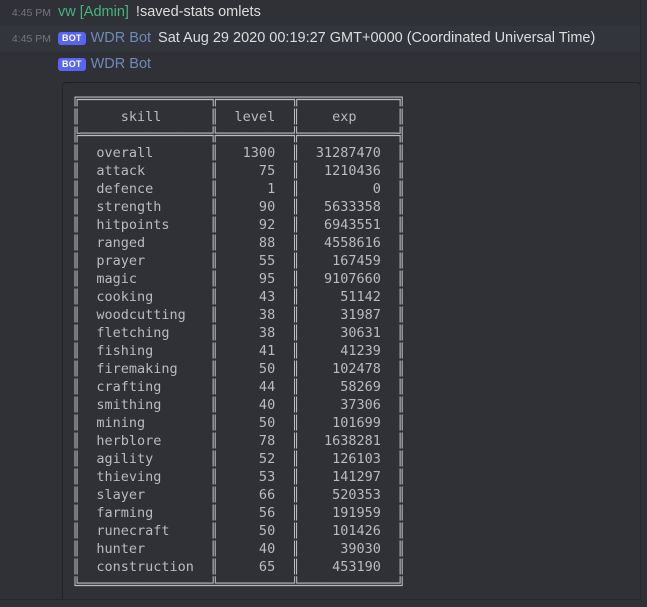 The height and width of the screenshot is (607, 647). I want to click on message-row-bot-table: 4:45 PM BOT WDR Bot, so click(320, 65).